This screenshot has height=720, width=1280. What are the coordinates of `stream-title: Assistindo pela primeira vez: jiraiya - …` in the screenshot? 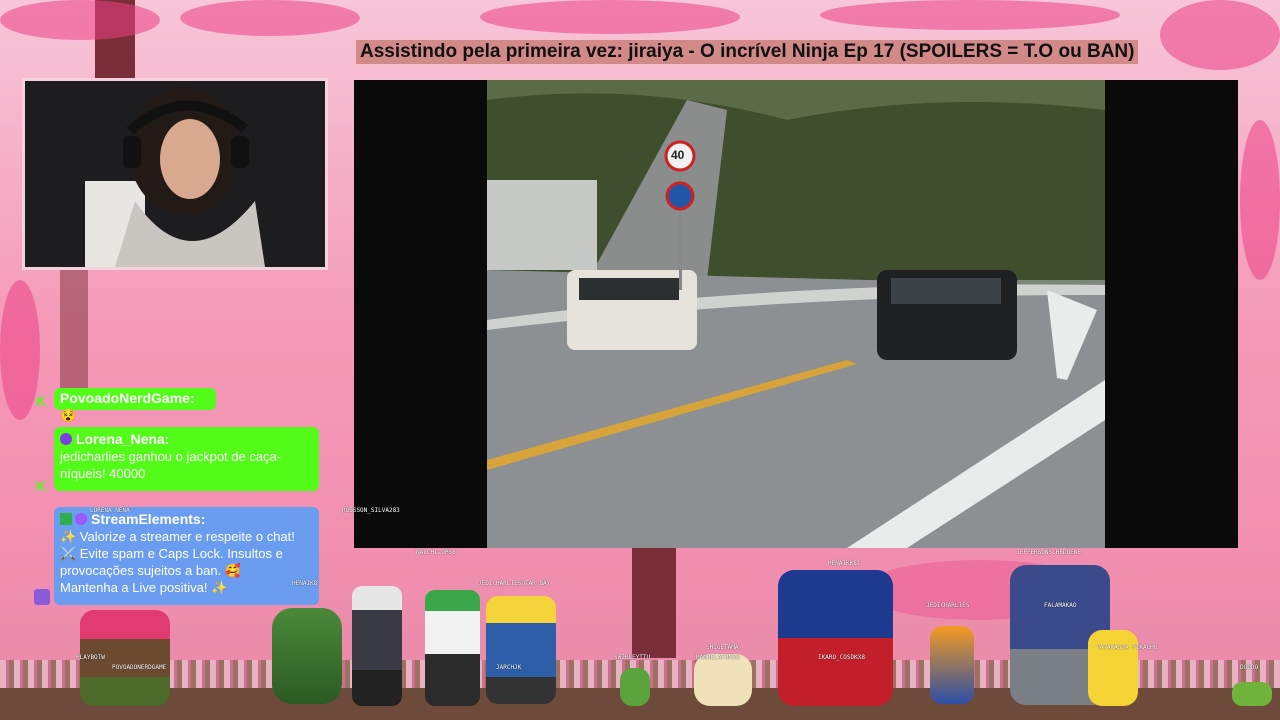 It's located at (747, 52).